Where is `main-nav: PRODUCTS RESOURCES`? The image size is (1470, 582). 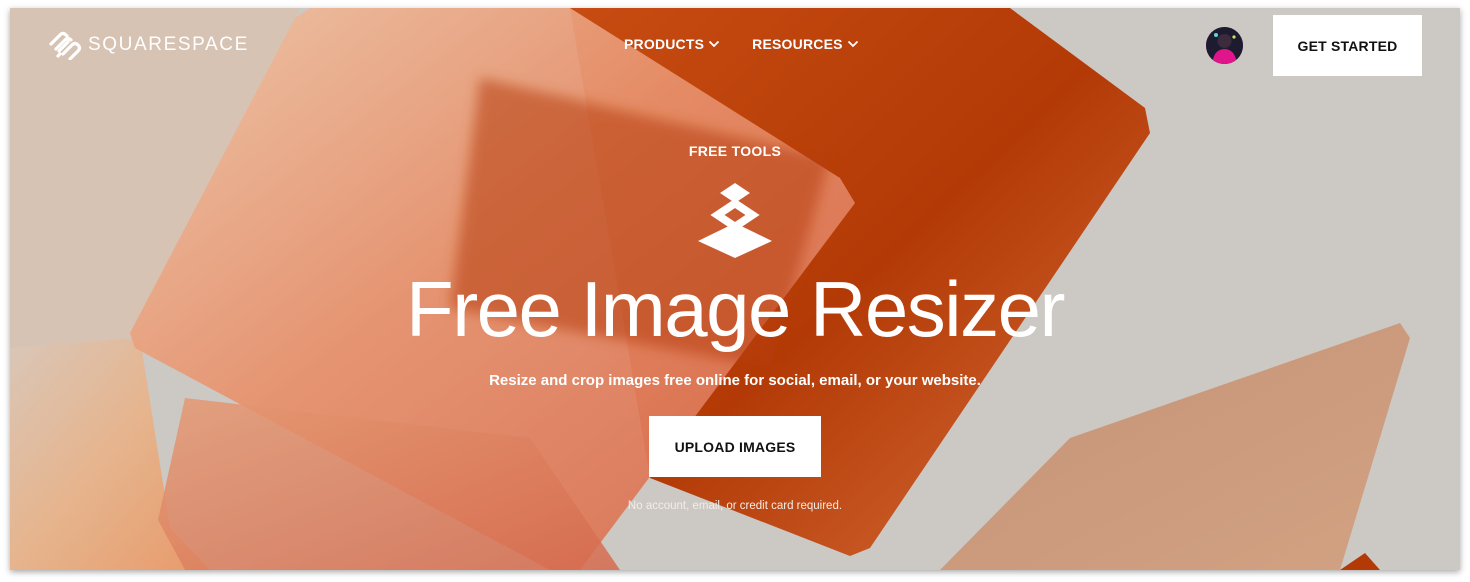 main-nav: PRODUCTS RESOURCES is located at coordinates (741, 44).